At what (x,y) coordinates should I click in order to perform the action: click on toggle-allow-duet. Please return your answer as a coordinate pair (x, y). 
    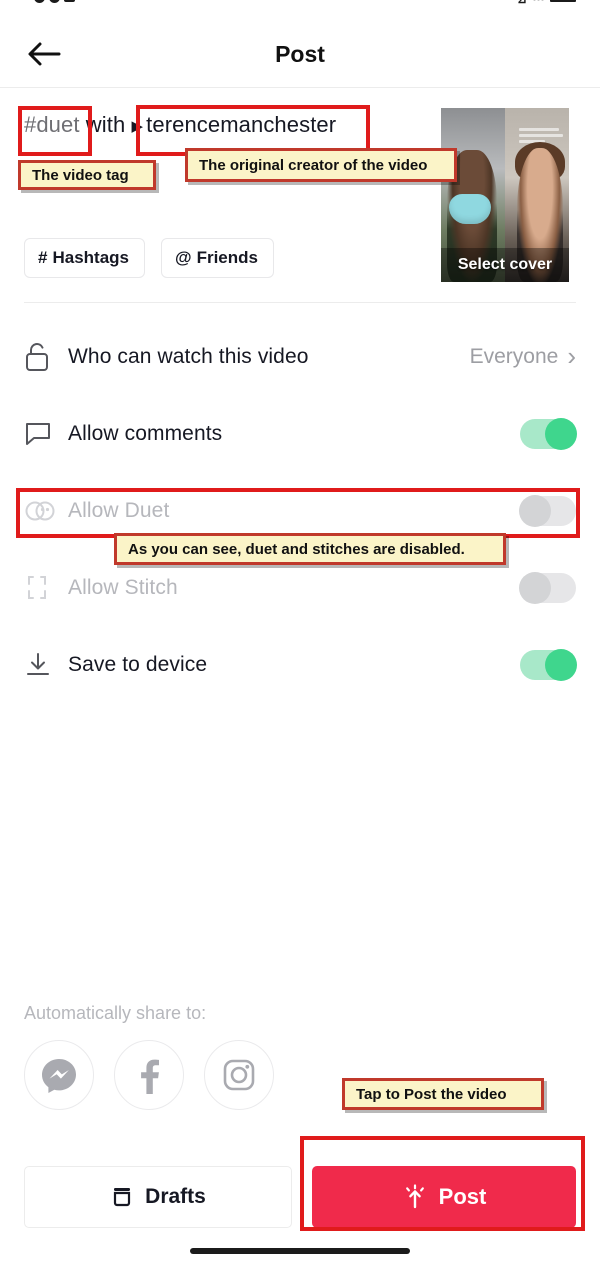
    Looking at the image, I should click on (547, 510).